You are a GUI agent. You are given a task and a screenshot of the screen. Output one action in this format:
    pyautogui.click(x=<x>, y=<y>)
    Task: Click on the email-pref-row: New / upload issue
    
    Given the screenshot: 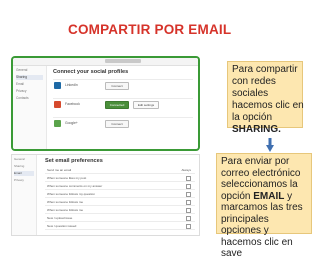 What is the action you would take?
    pyautogui.click(x=120, y=218)
    